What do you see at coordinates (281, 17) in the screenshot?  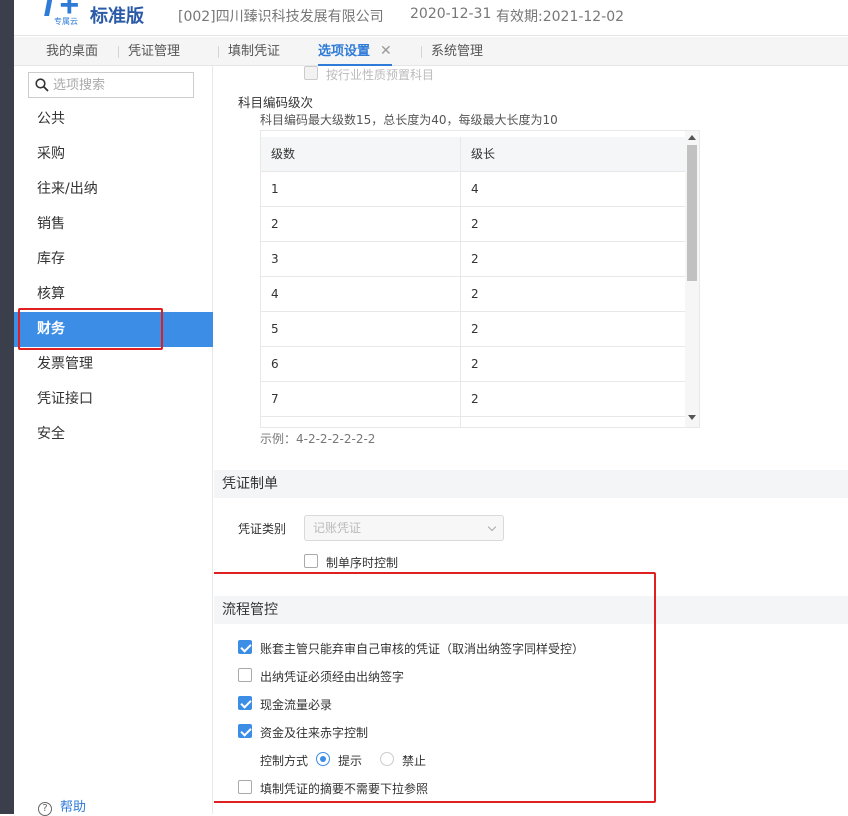 I see `company-name: [002]四川臻识科技发展有限公司` at bounding box center [281, 17].